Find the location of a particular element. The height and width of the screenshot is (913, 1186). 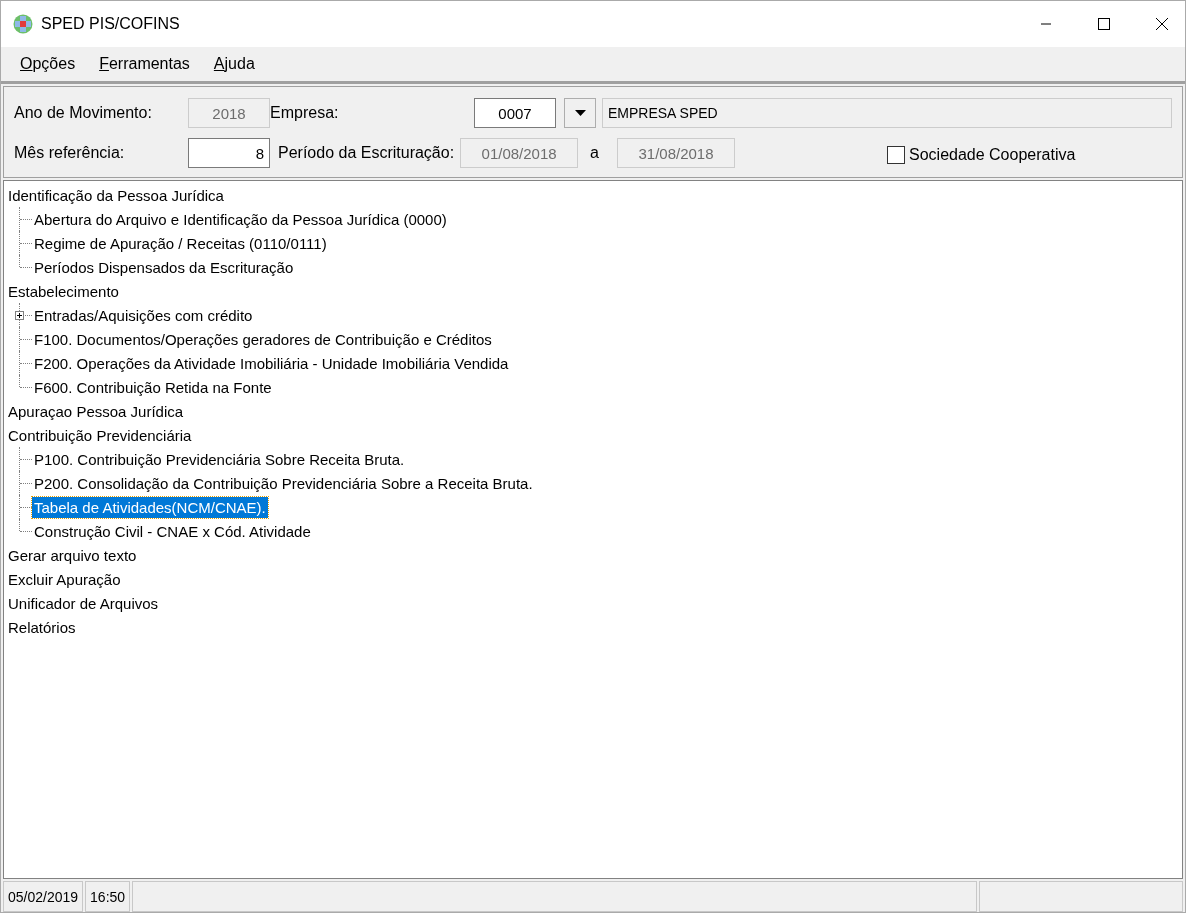

month-field: 8 is located at coordinates (229, 153).